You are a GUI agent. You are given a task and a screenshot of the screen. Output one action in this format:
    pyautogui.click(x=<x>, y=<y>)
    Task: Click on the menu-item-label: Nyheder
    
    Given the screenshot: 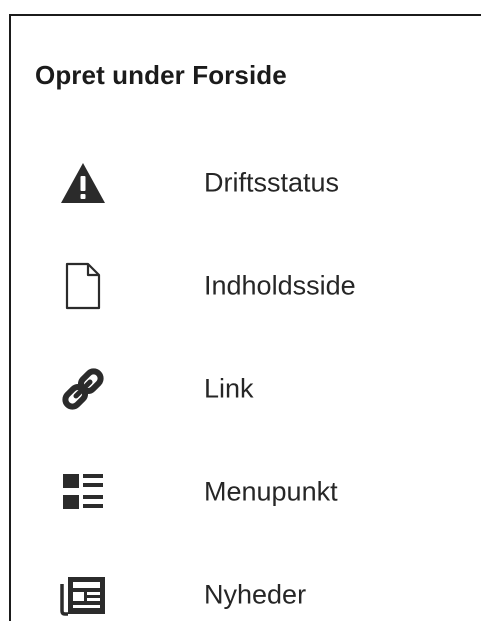 What is the action you would take?
    pyautogui.click(x=255, y=594)
    